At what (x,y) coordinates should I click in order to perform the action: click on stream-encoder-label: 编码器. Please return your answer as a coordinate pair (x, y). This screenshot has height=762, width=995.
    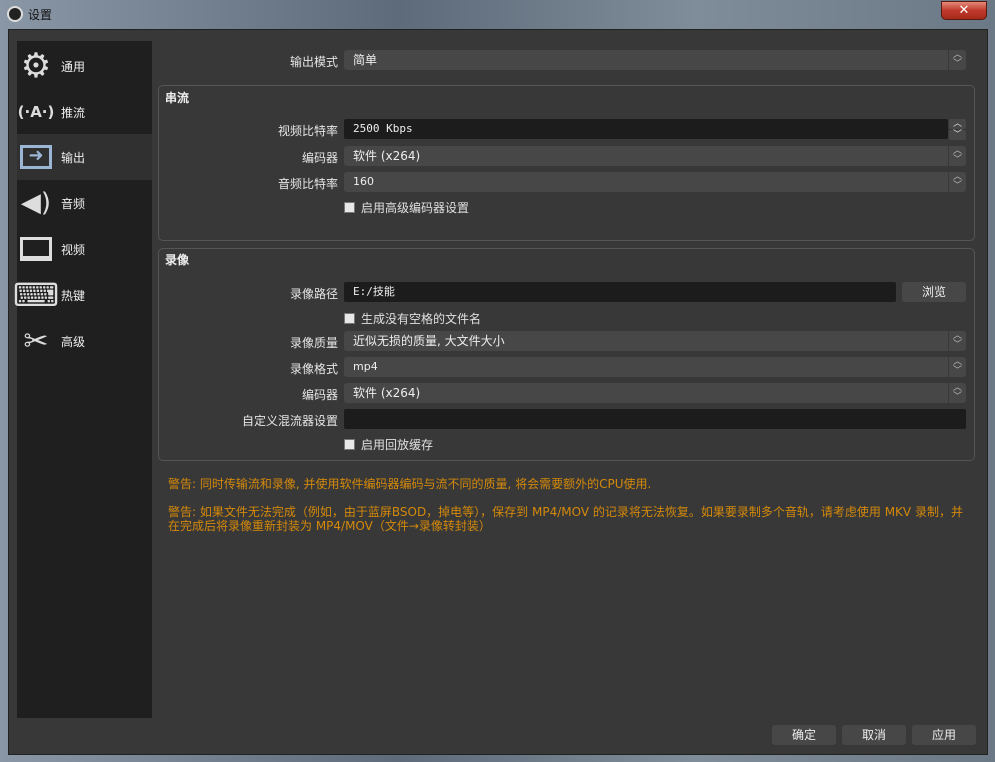
    Looking at the image, I should click on (319, 158).